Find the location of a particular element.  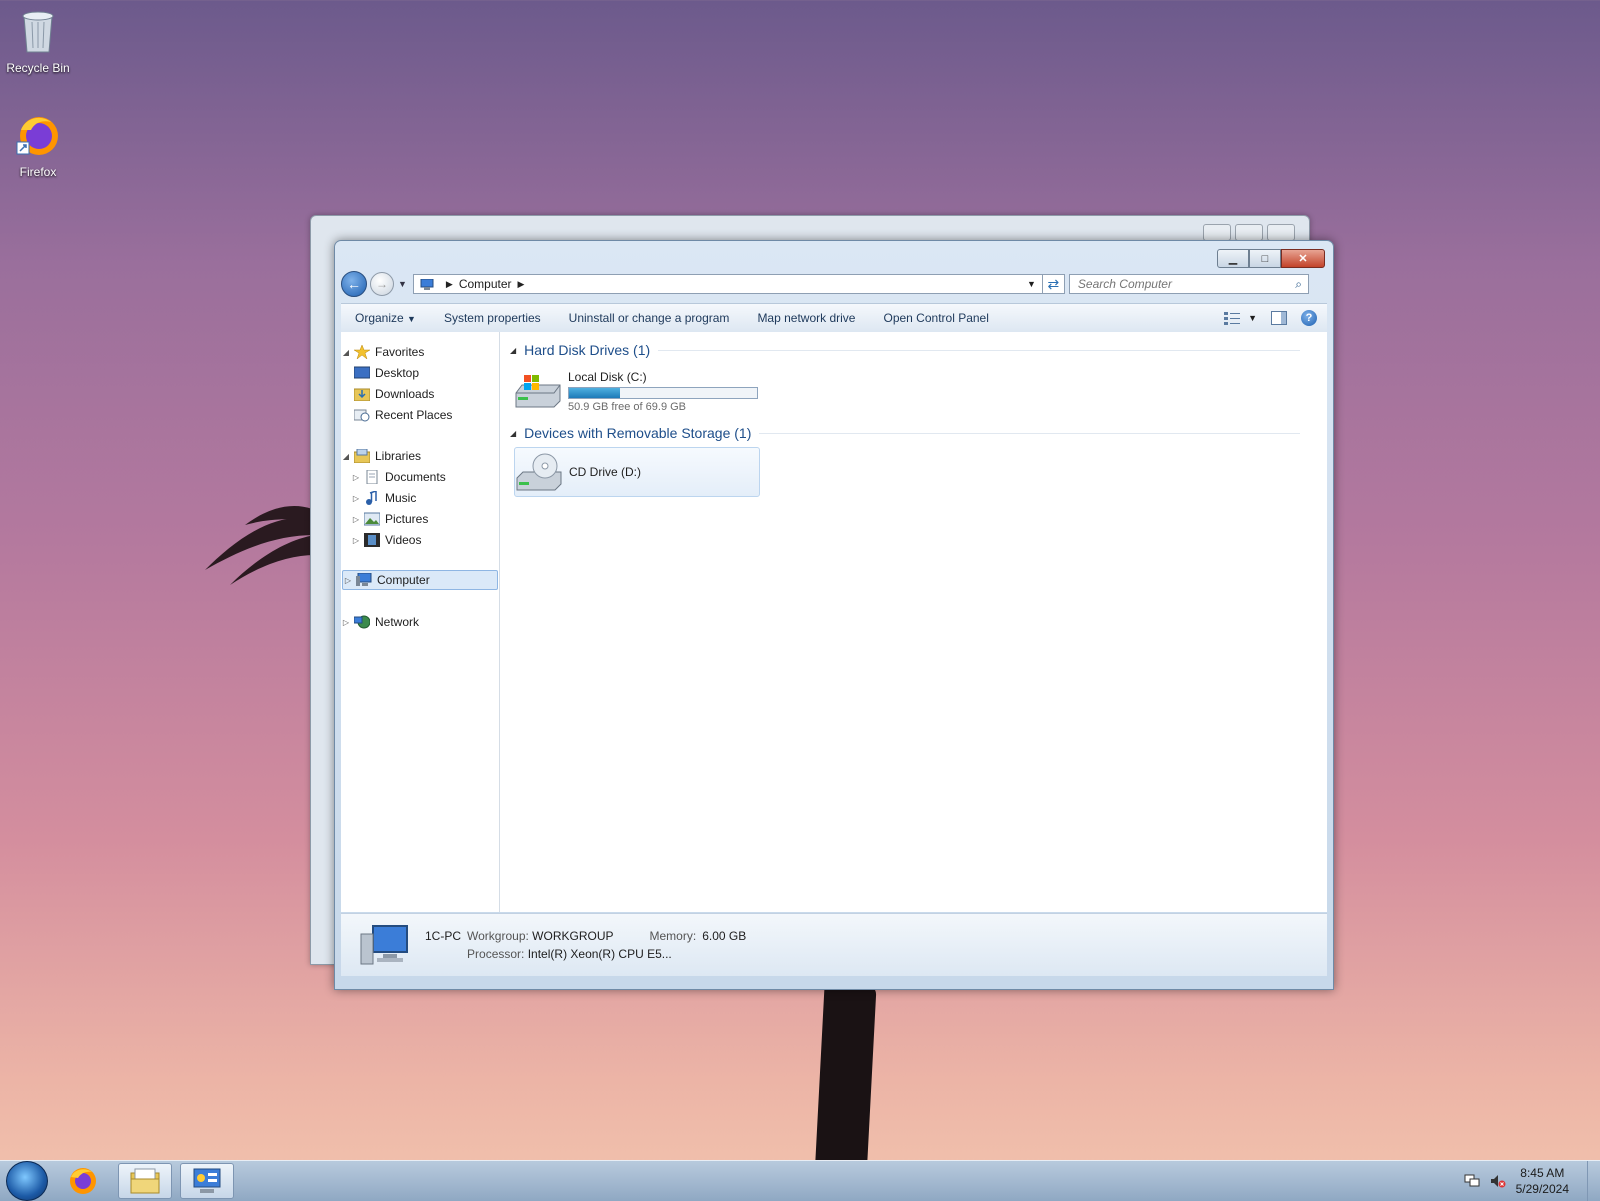

nav-item-documents: ▷ Documents is located at coordinates (419, 477).